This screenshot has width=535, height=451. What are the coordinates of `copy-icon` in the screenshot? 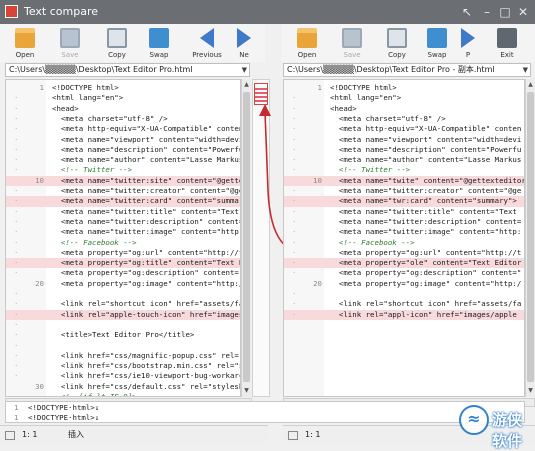 It's located at (117, 38).